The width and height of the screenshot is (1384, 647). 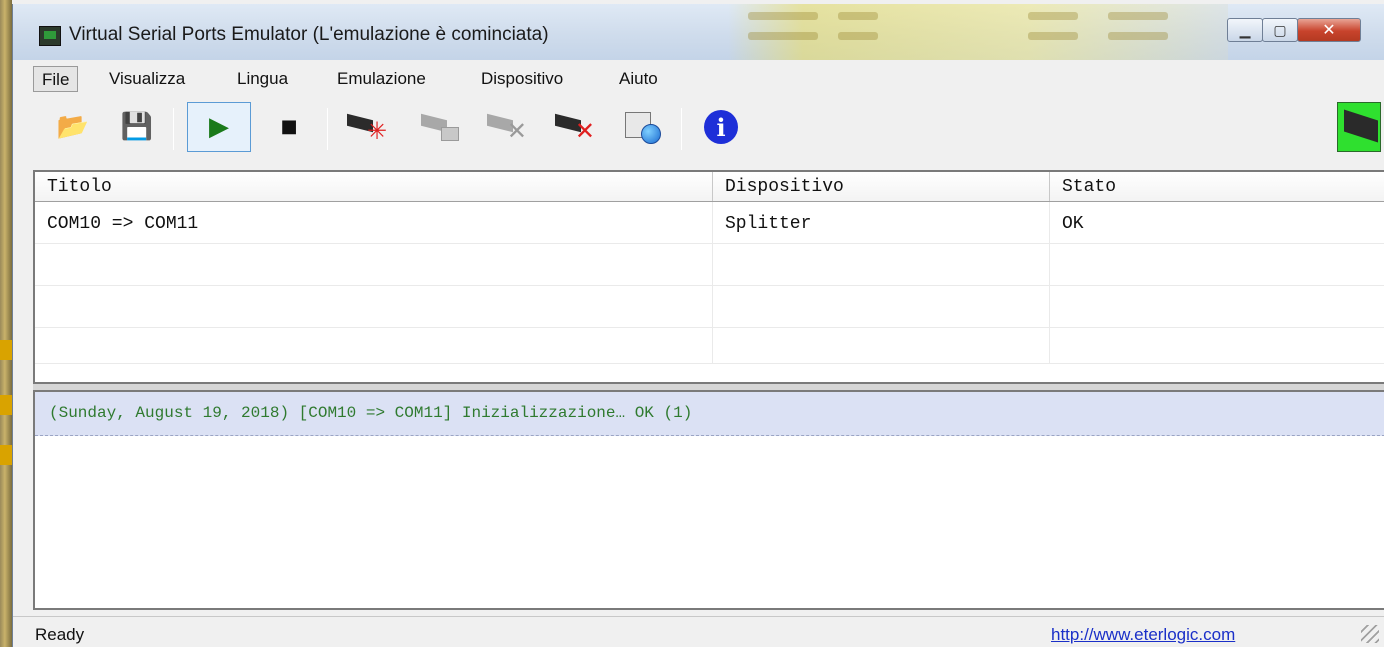 I want to click on column-header-dispositivo: Dispositivo, so click(x=881, y=186).